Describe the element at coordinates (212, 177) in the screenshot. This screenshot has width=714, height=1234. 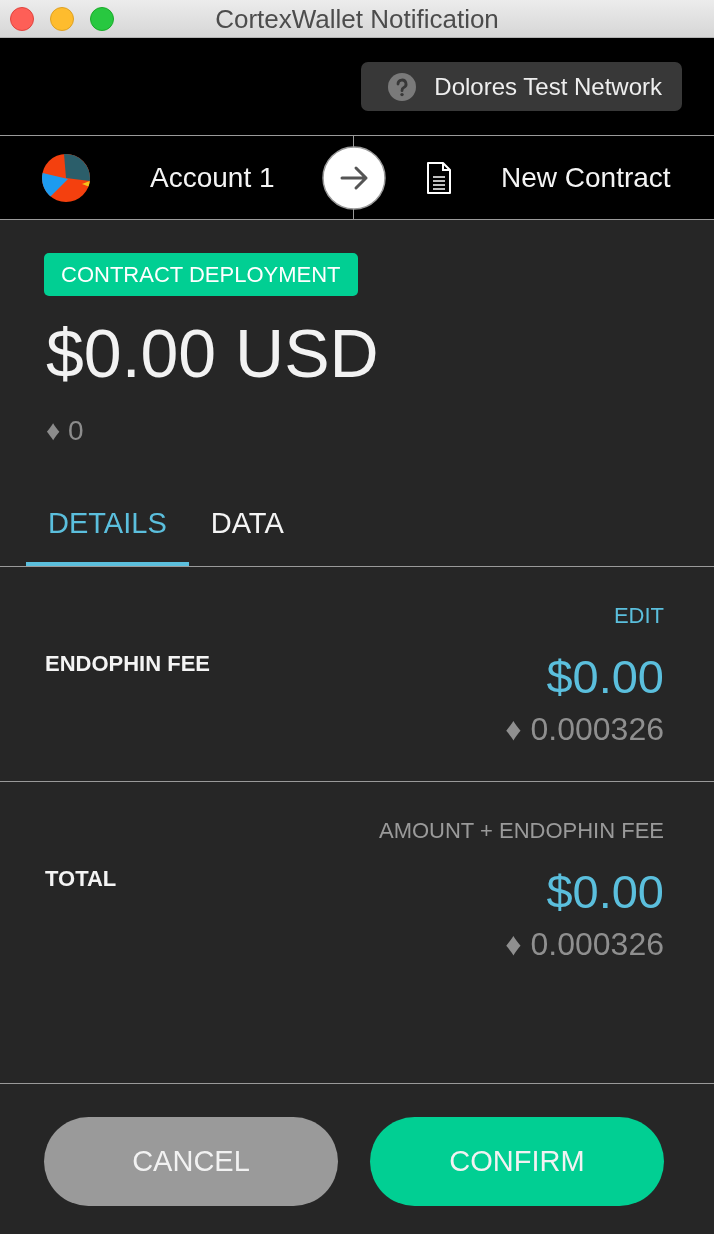
I see `account-name: Account 1` at that location.